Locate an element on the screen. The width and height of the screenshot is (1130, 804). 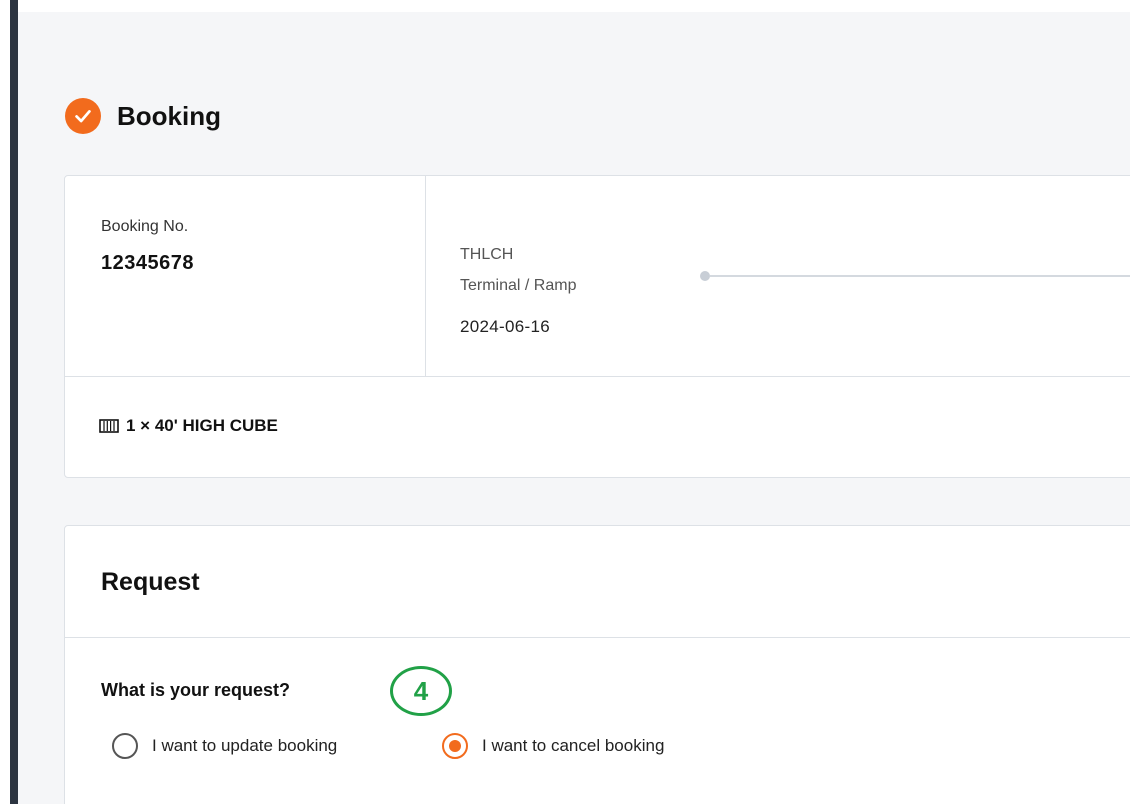
request-divider is located at coordinates (597, 637).